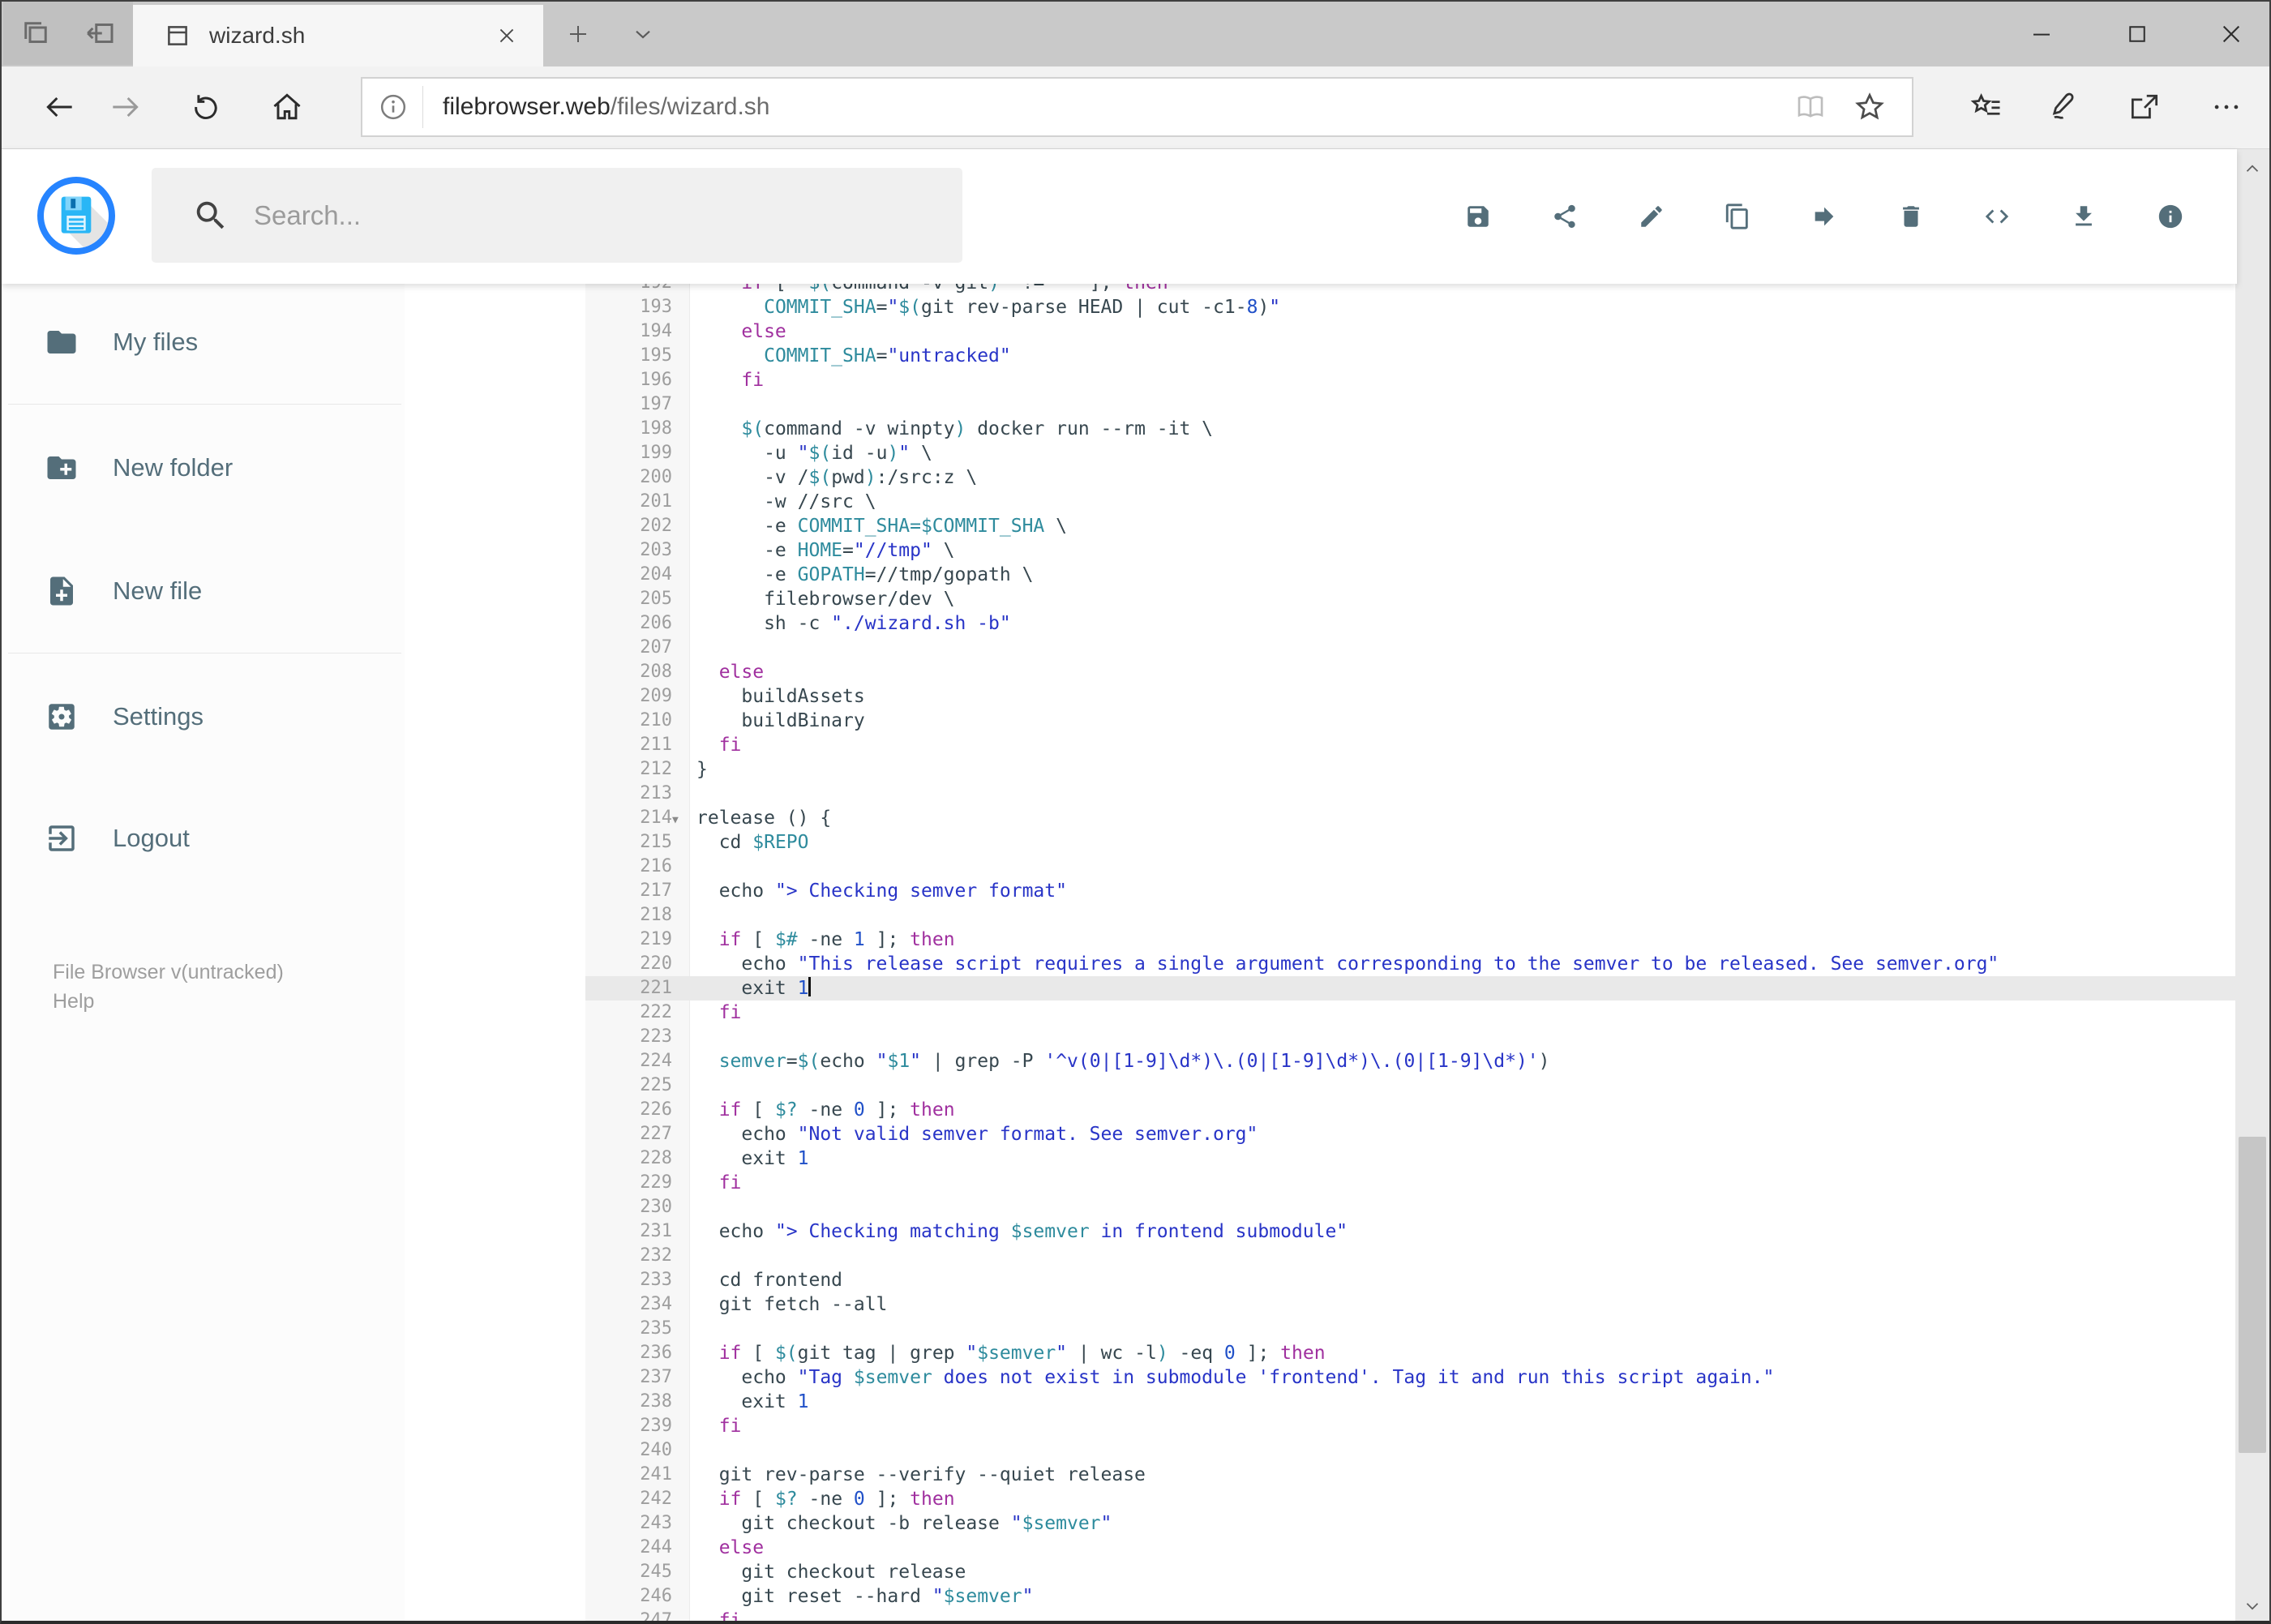 The width and height of the screenshot is (2271, 1624). Describe the element at coordinates (206, 107) in the screenshot. I see `refresh-button` at that location.